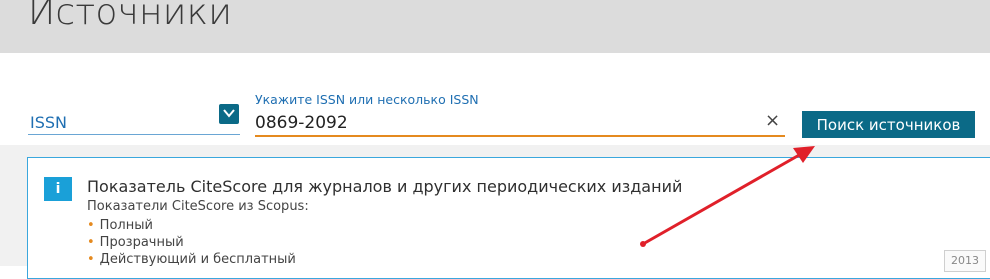  What do you see at coordinates (727, 196) in the screenshot?
I see `red-arrow-annotation` at bounding box center [727, 196].